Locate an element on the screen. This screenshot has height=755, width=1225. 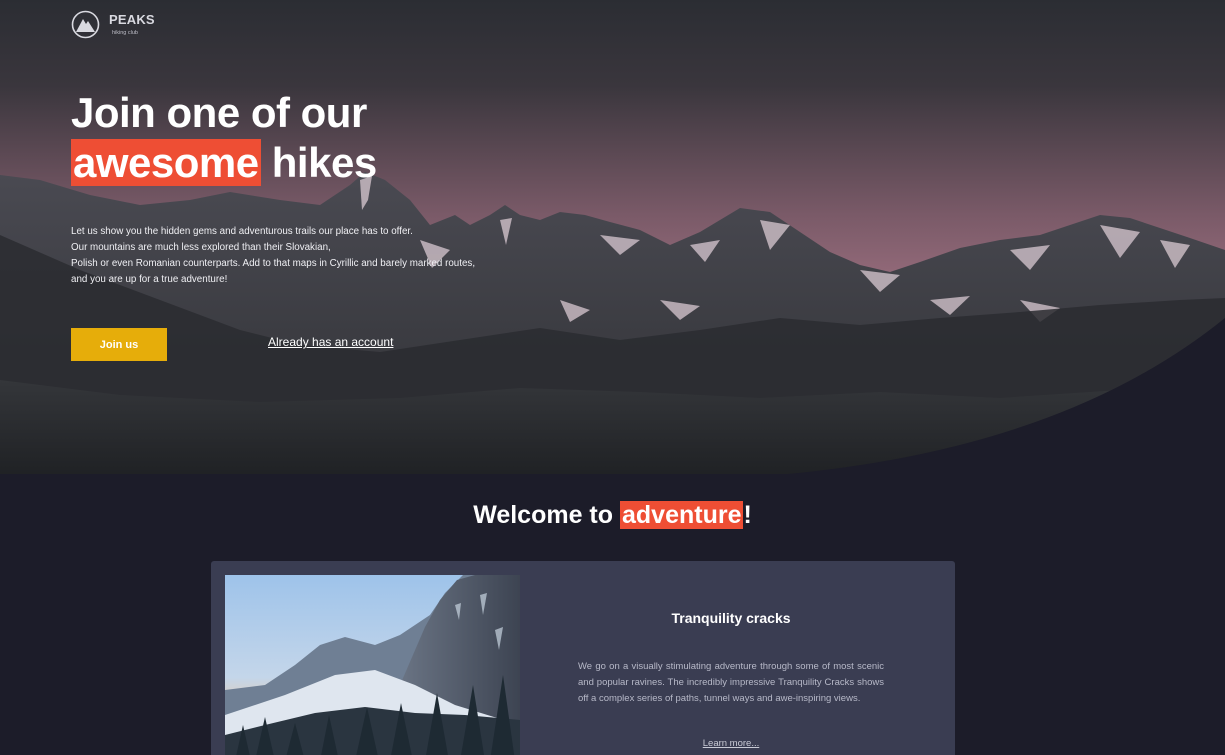
brand-tagline: hiking club is located at coordinates (125, 32).